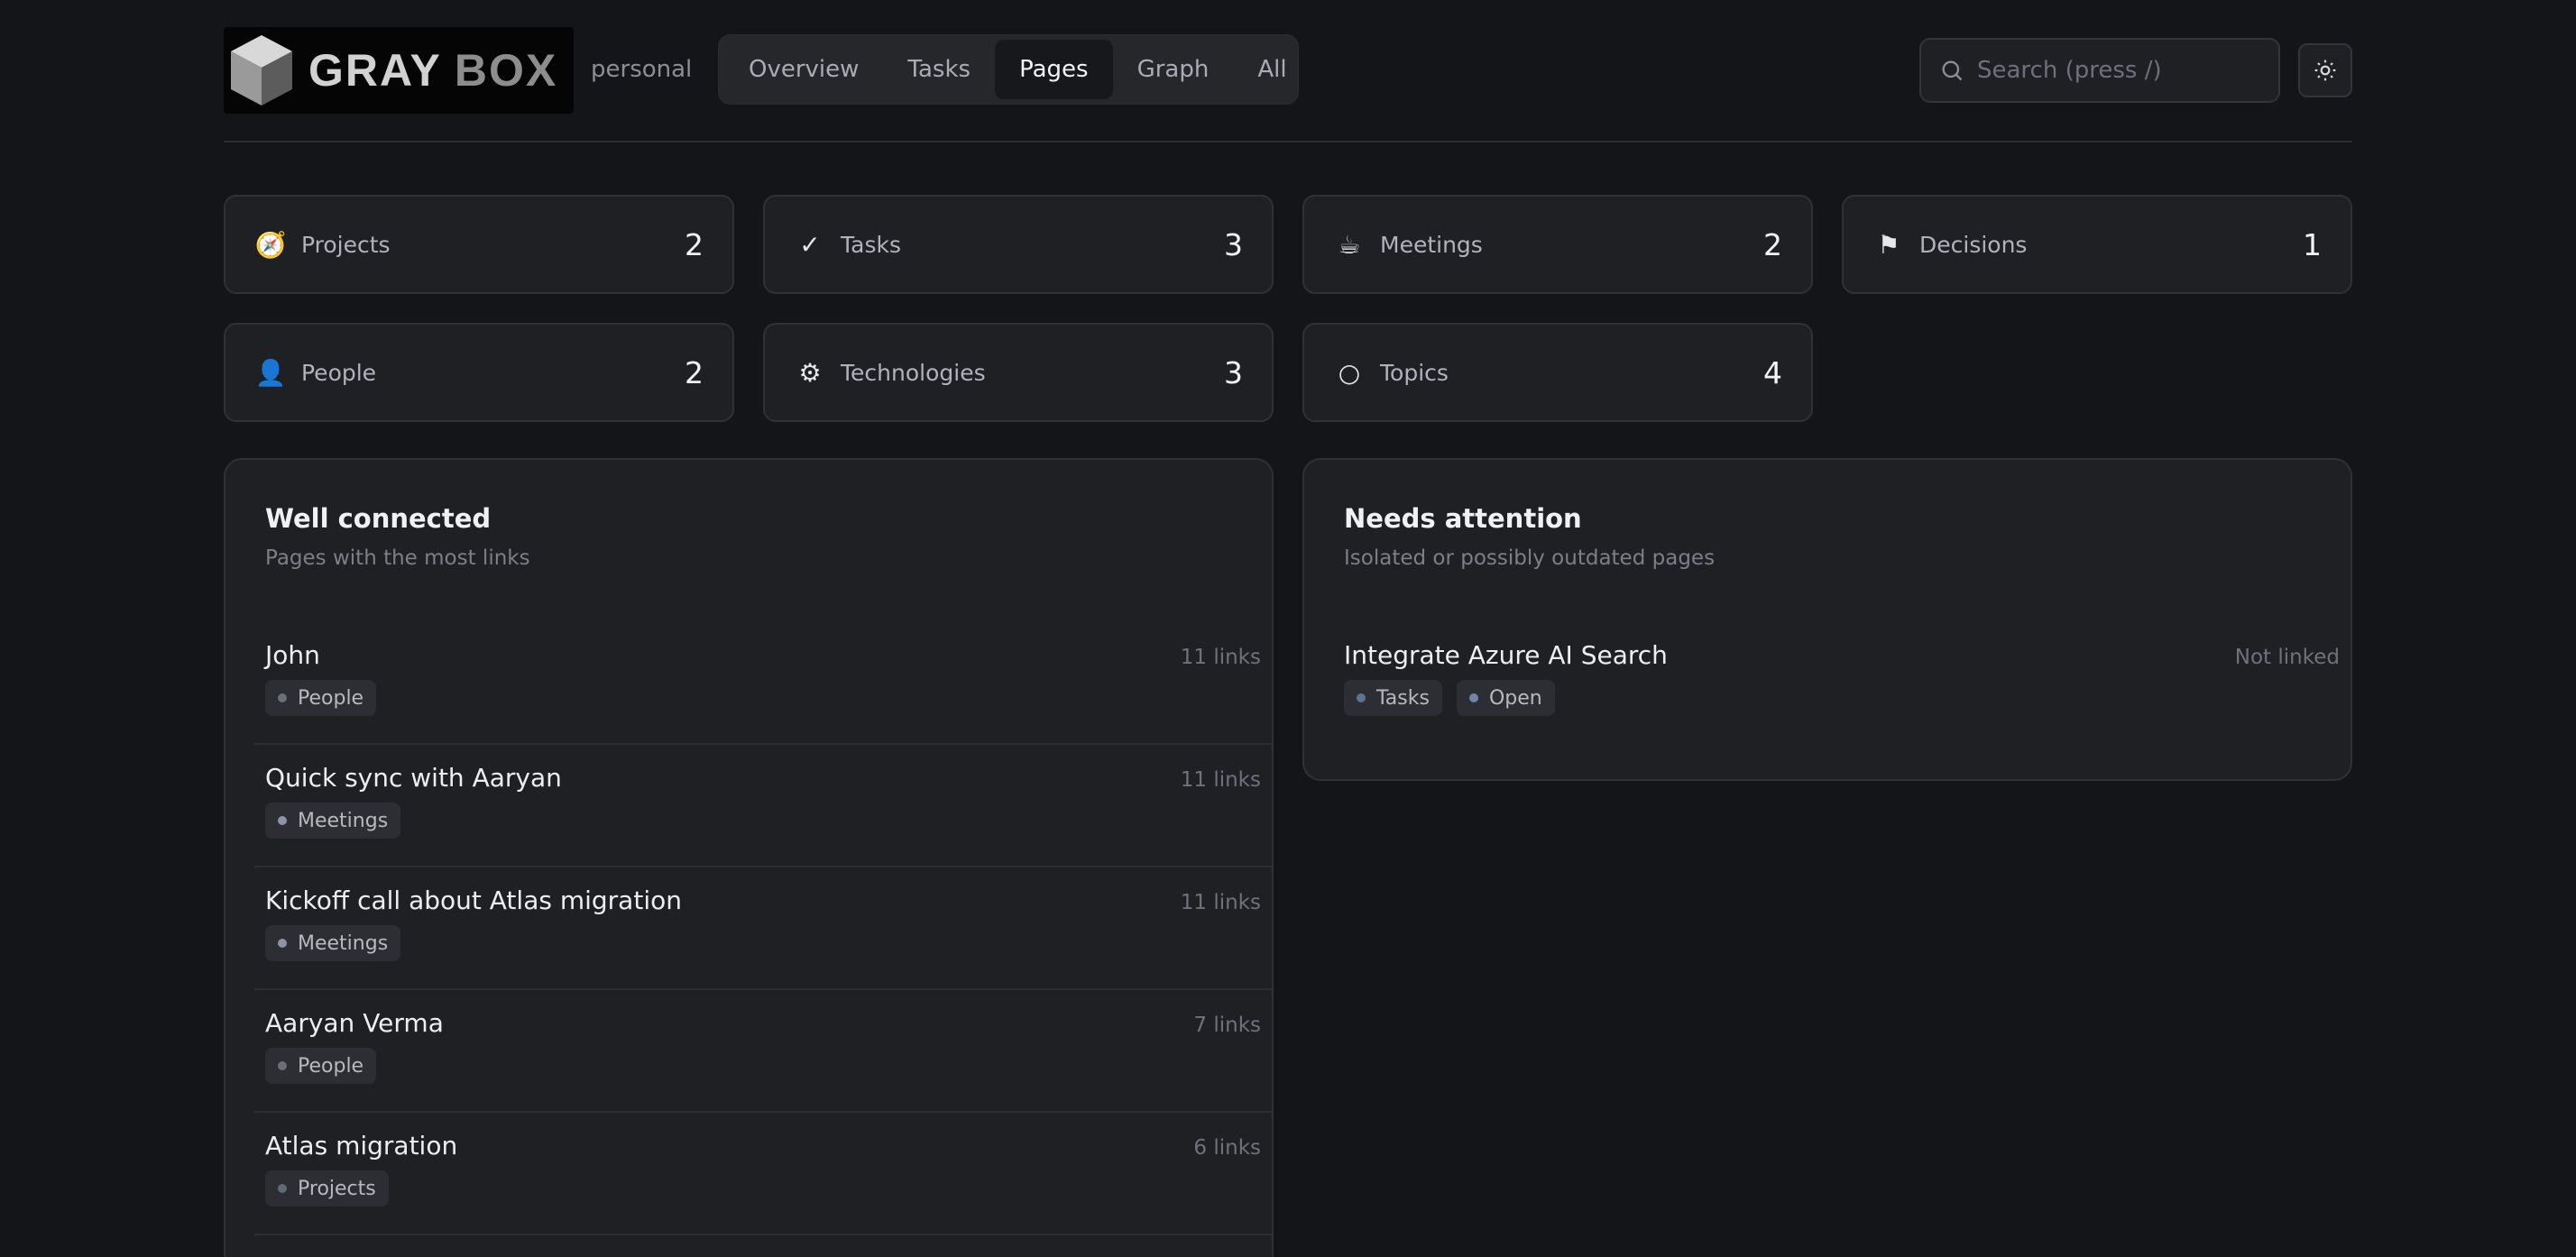 The image size is (2576, 1257). I want to click on tag-label: Open, so click(1515, 698).